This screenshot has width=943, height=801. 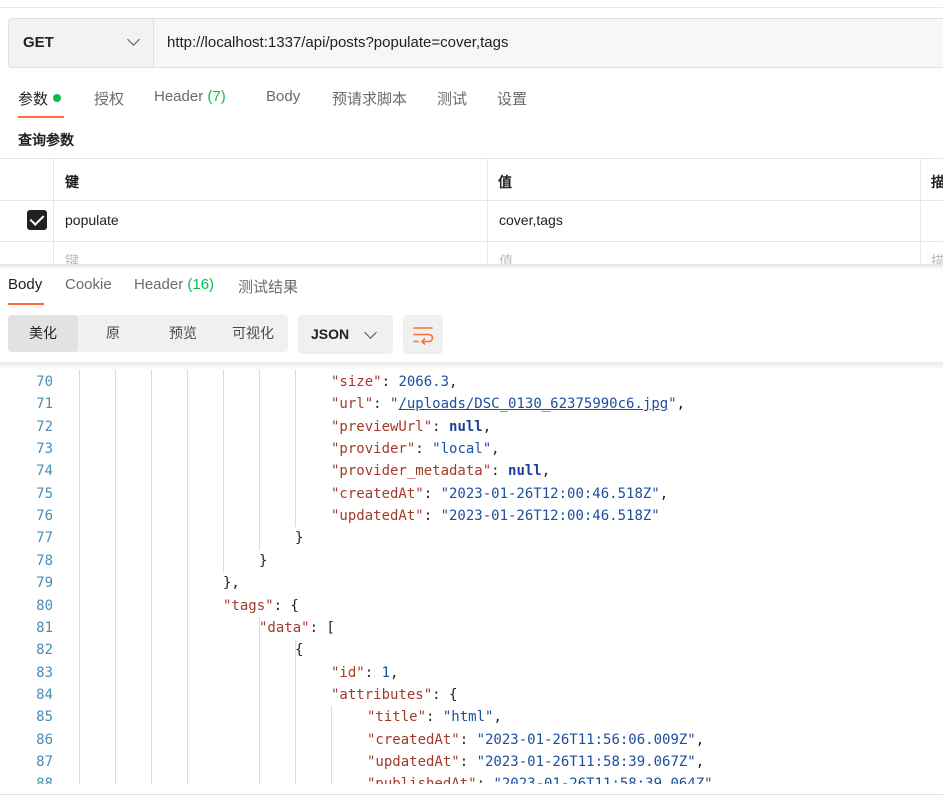 What do you see at coordinates (81, 43) in the screenshot?
I see `method-select: GET` at bounding box center [81, 43].